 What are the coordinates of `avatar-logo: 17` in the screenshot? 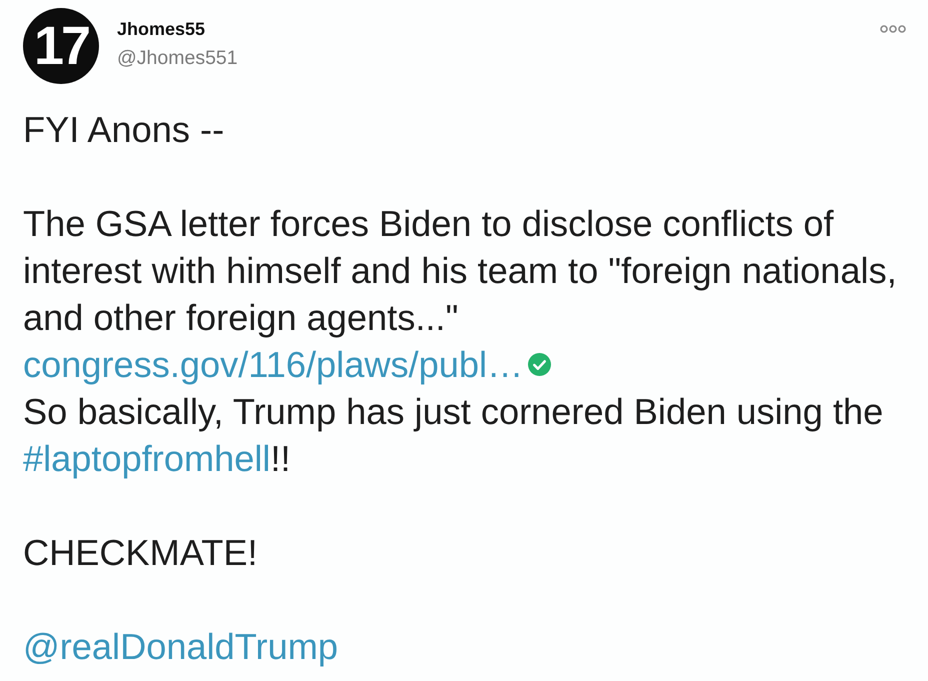 It's located at (61, 46).